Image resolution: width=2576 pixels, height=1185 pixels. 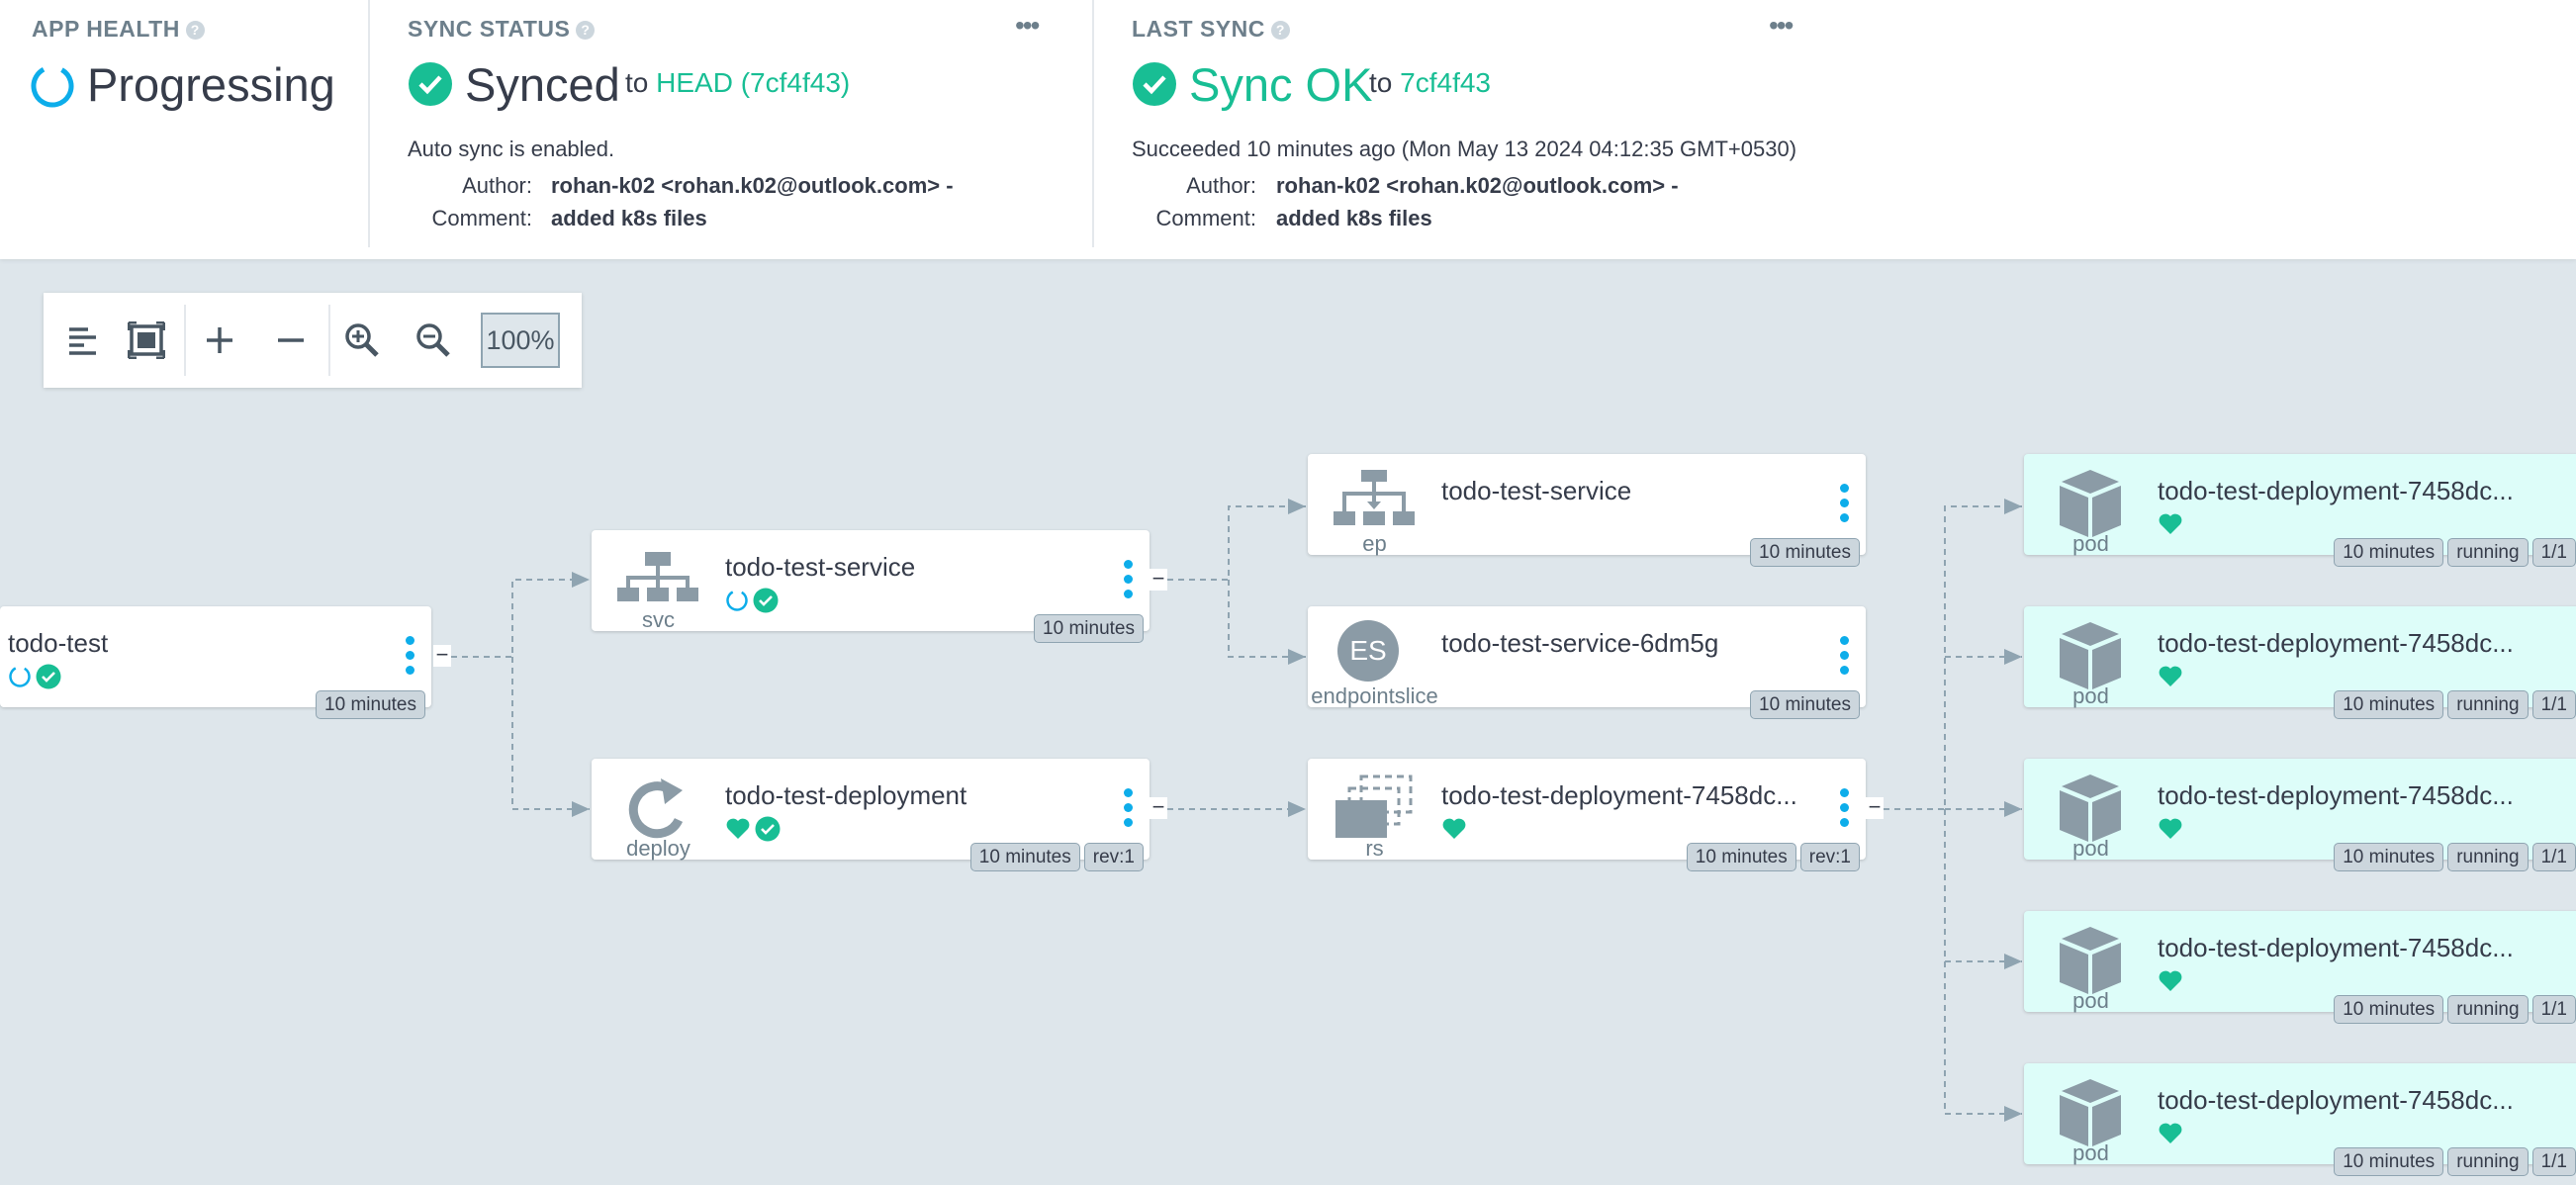 I want to click on node-name: todo-test, so click(x=58, y=643).